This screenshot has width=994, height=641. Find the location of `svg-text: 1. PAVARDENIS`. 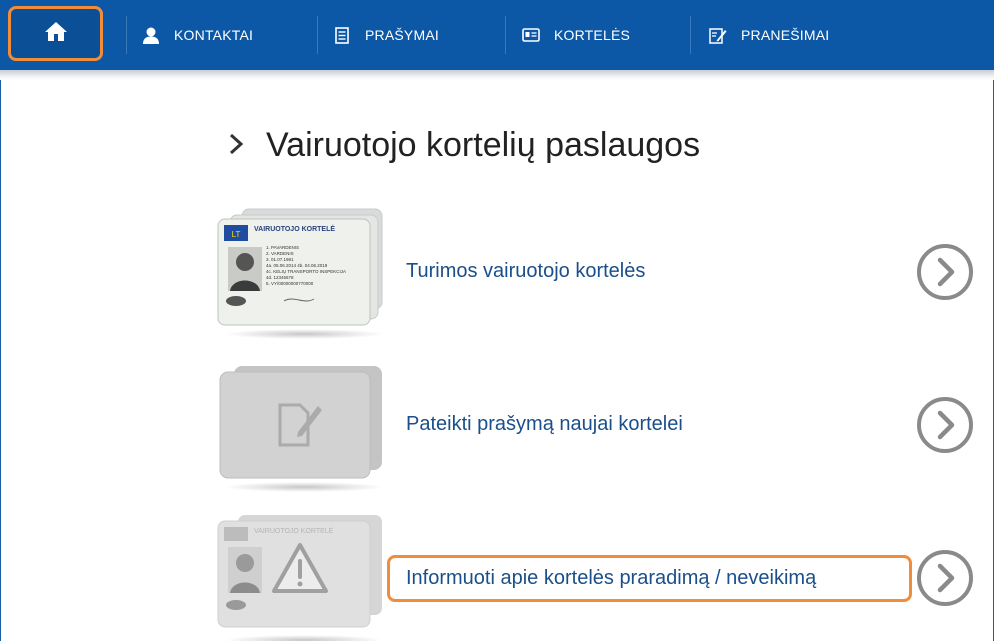

svg-text: 1. PAVARDENIS is located at coordinates (282, 247).